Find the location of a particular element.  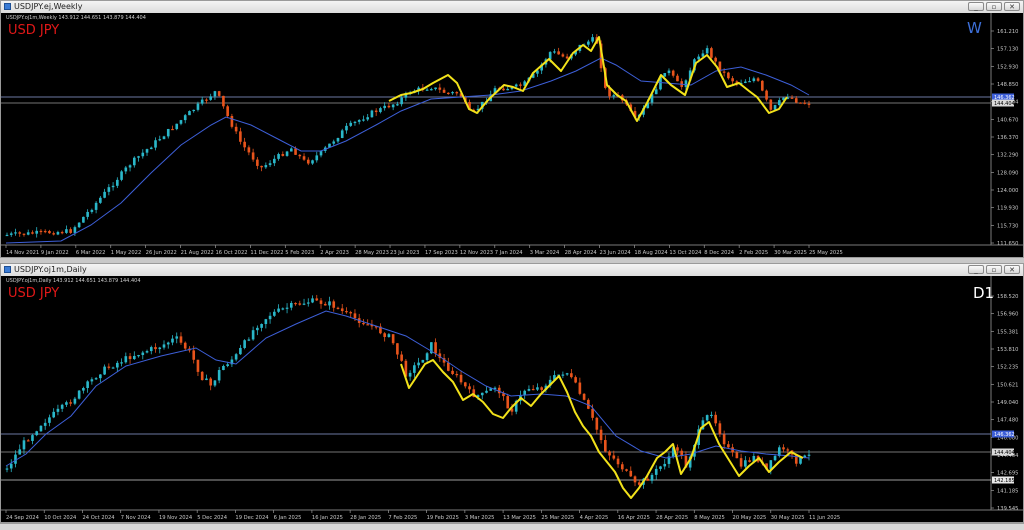

time-tick-label: 1 May 2022 is located at coordinates (126, 253).